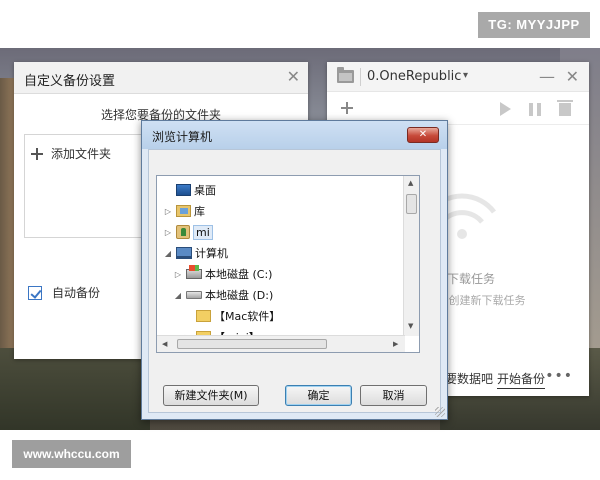  I want to click on backup-settings-titlebar: 自定义备份设置 ✕, so click(161, 78).